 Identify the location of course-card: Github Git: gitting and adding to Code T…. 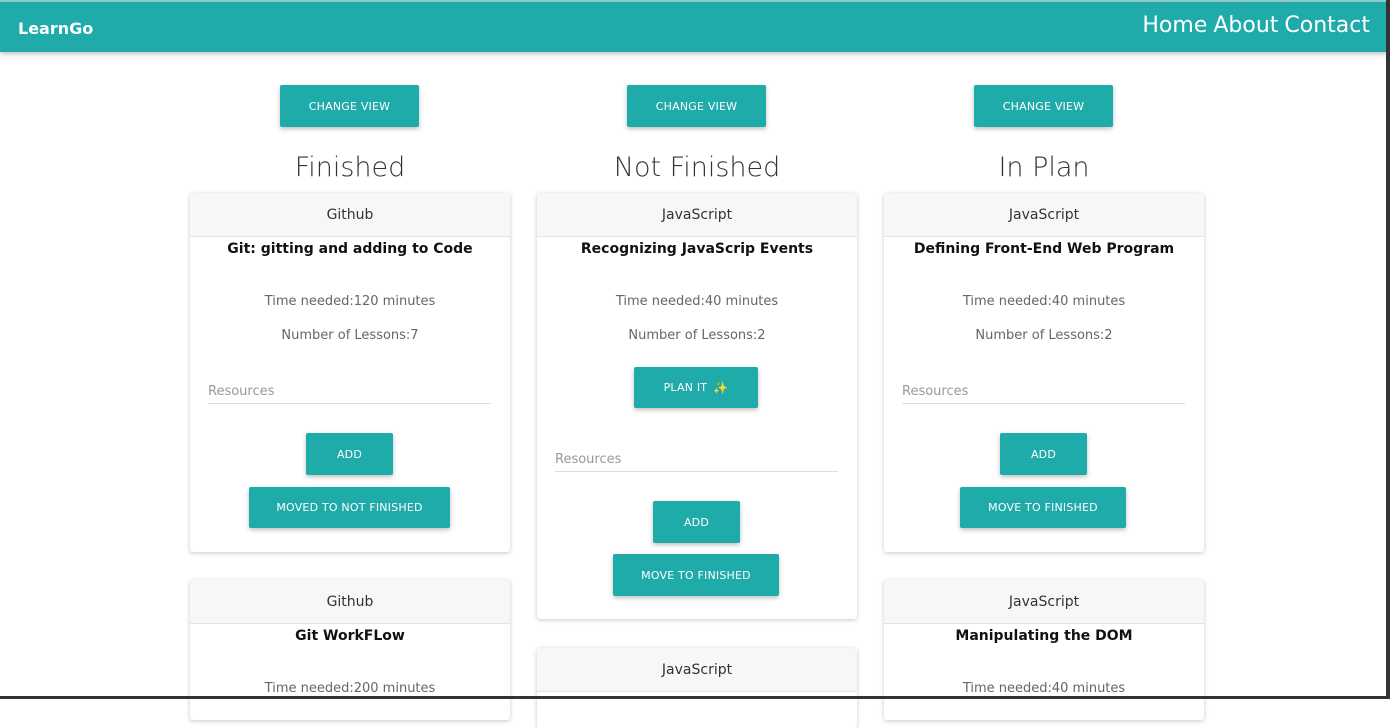
(350, 372).